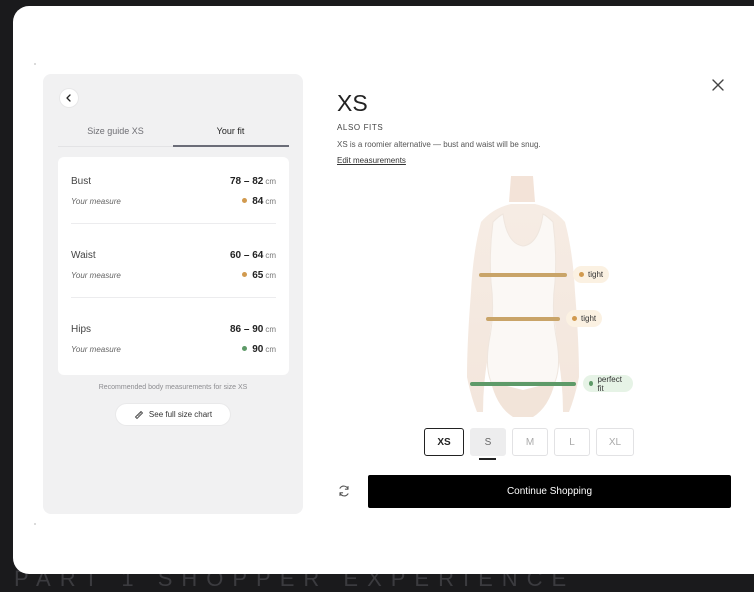  What do you see at coordinates (371, 160) in the screenshot?
I see `edit-measurements-link: Edit measurements` at bounding box center [371, 160].